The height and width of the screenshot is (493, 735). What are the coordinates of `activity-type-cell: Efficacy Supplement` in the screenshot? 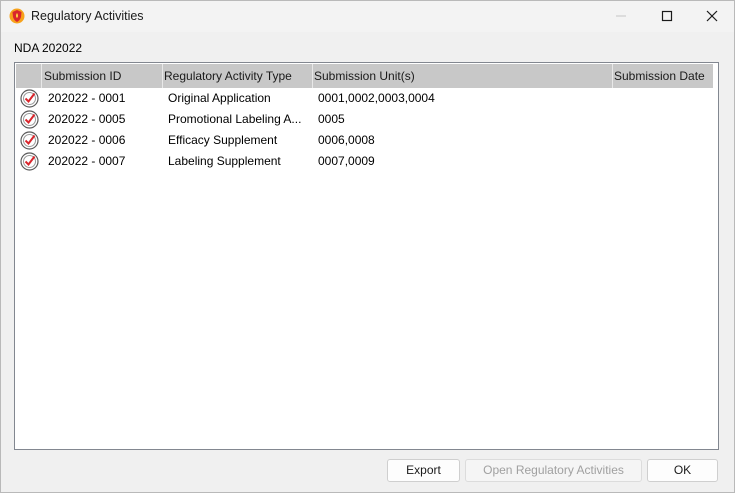 It's located at (223, 140).